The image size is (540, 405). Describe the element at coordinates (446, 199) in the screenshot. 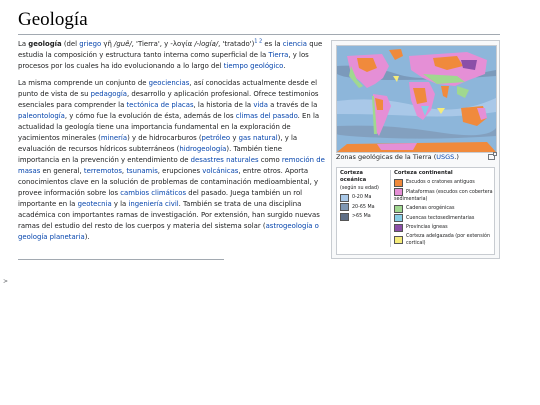

I see `legend-item: sedimentaria)` at that location.